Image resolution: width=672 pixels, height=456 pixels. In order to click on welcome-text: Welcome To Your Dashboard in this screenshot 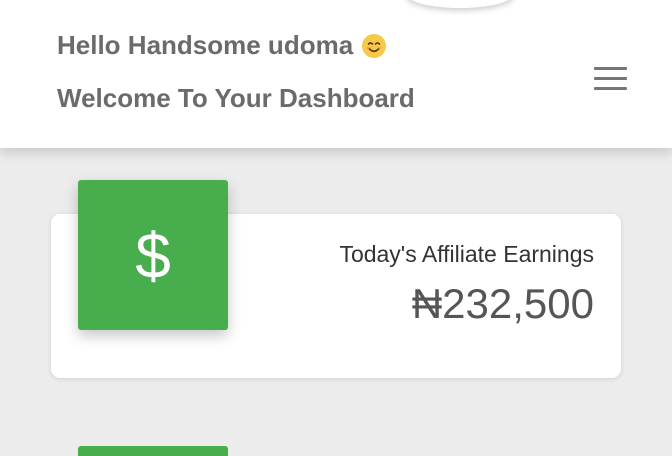, I will do `click(236, 98)`.